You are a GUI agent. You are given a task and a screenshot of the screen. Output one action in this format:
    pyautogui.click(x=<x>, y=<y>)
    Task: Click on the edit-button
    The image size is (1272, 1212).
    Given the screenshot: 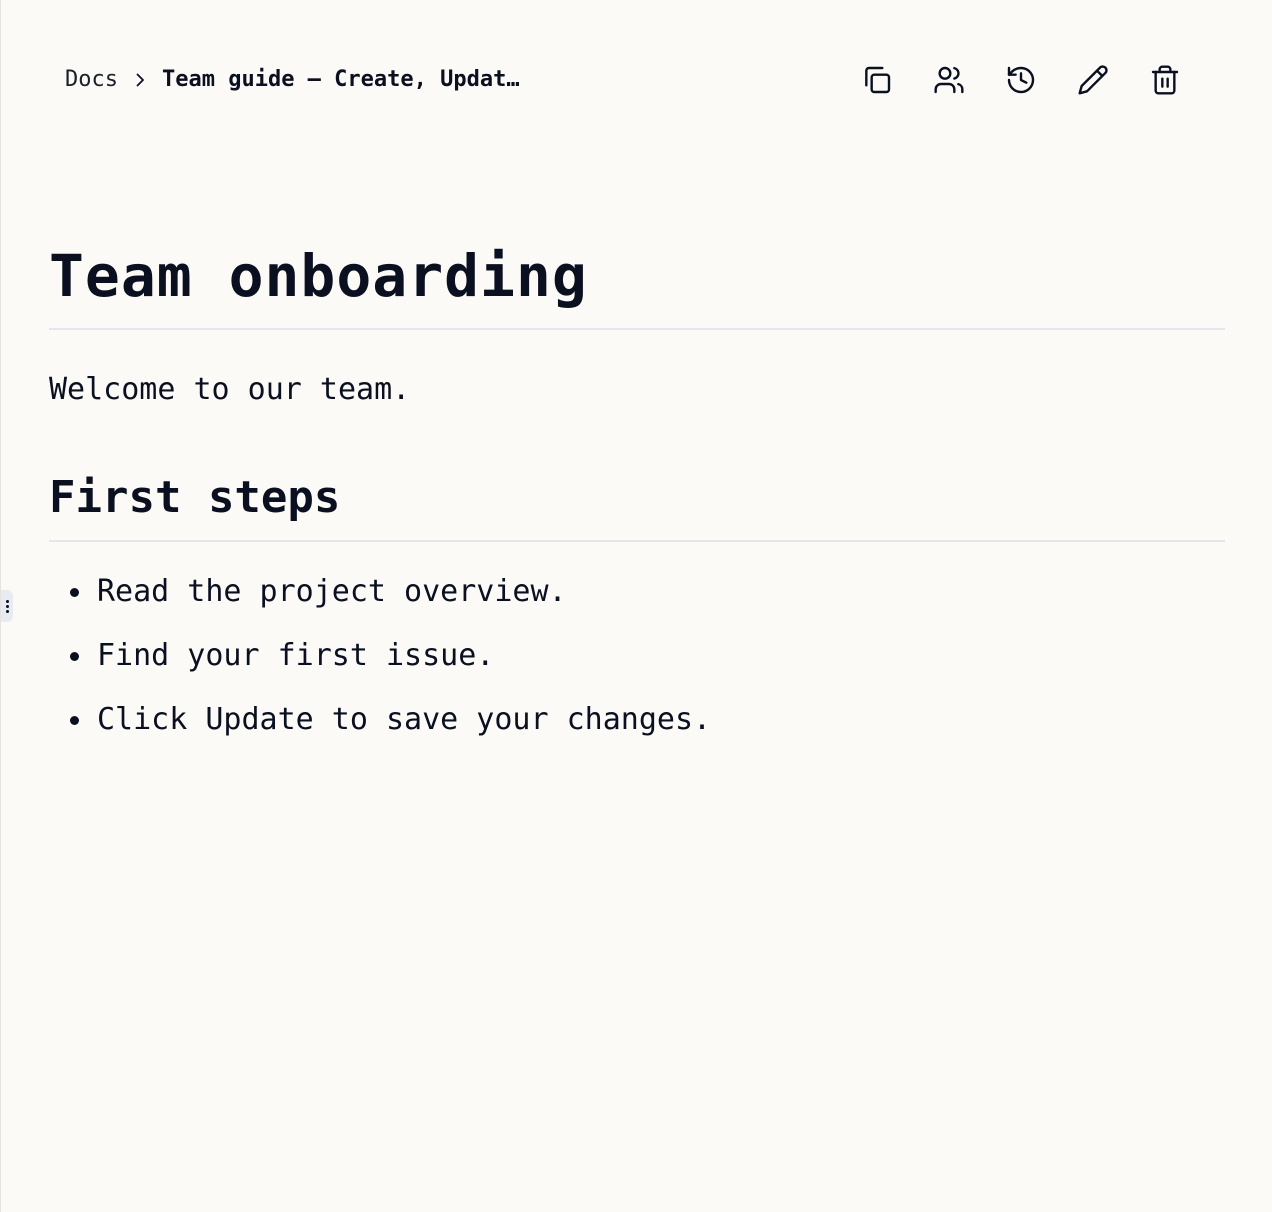 What is the action you would take?
    pyautogui.click(x=1093, y=80)
    